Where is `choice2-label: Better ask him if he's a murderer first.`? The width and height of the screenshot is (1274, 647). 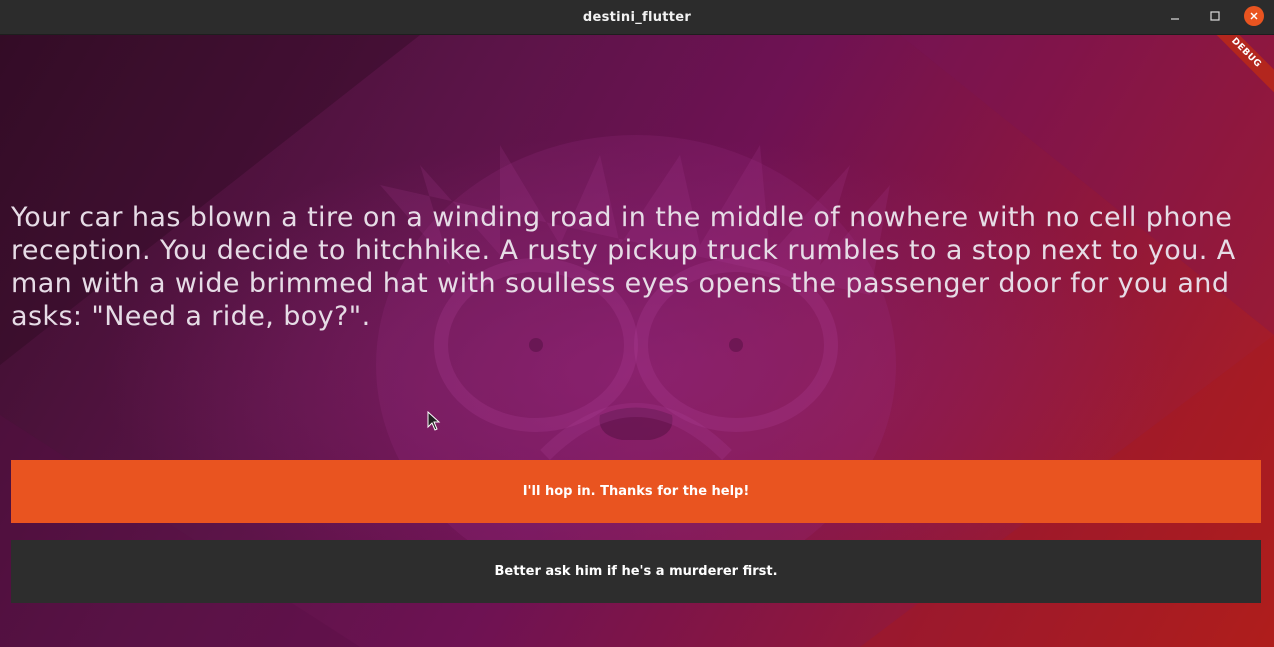 choice2-label: Better ask him if he's a murderer first. is located at coordinates (636, 571).